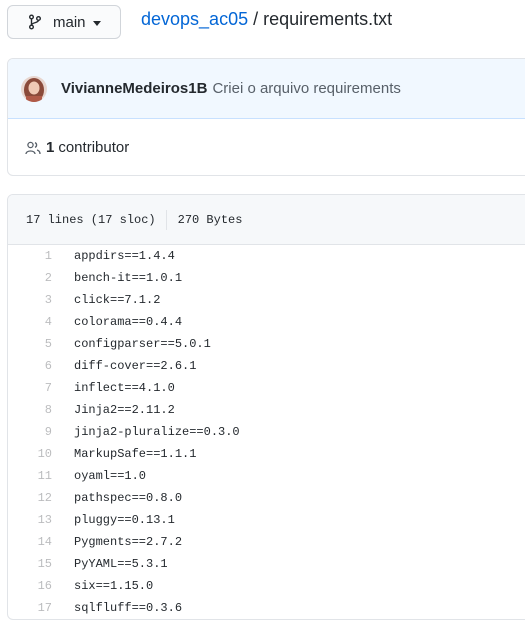 The height and width of the screenshot is (621, 525). I want to click on line-text: pathspec==0.8.0, so click(128, 498).